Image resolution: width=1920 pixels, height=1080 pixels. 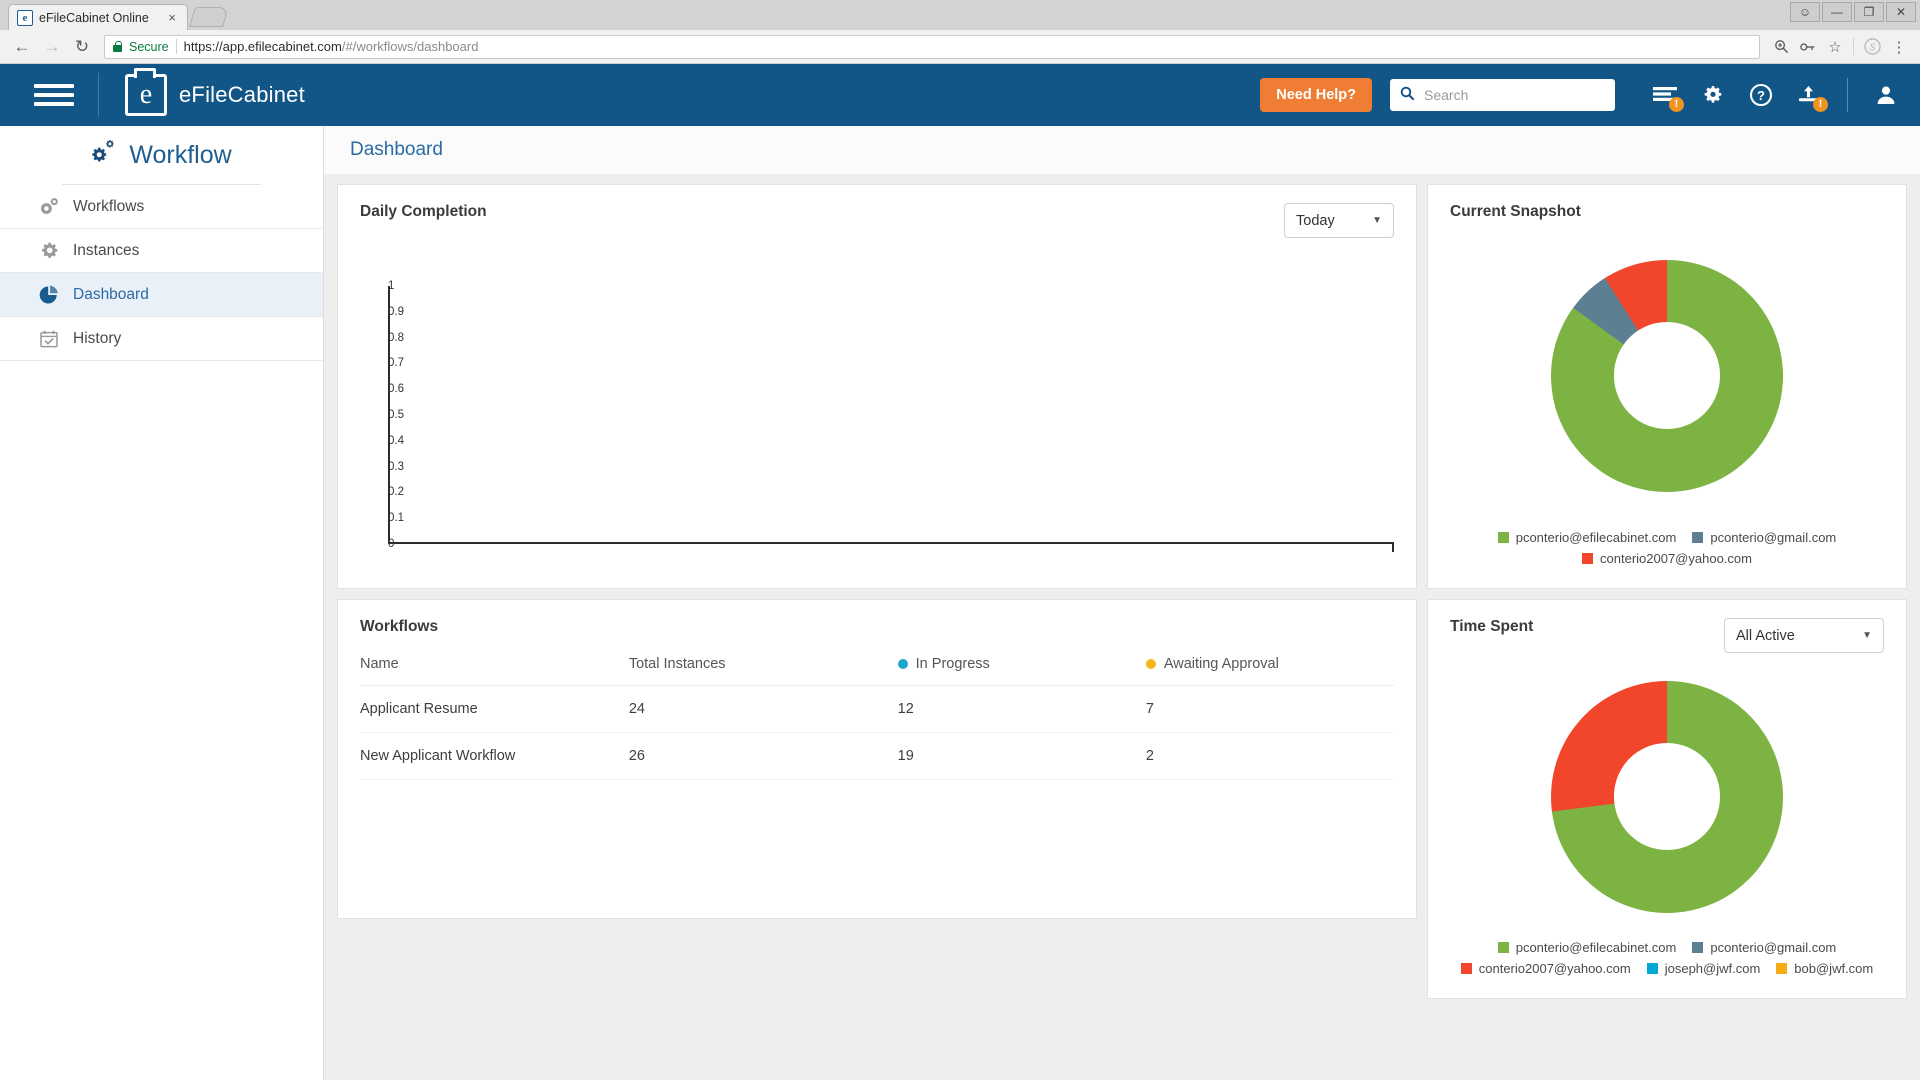 I want to click on cell-in-progress: 19, so click(x=1021, y=756).